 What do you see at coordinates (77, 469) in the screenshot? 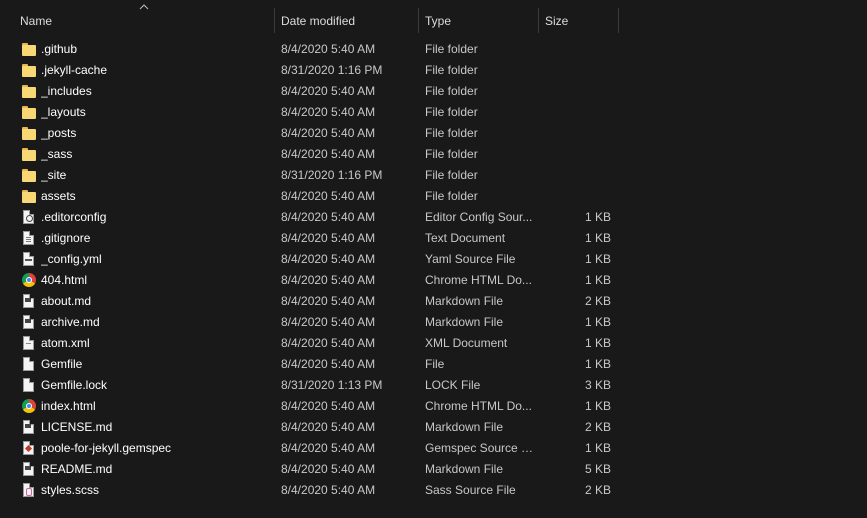
I see `file-name: README.md` at bounding box center [77, 469].